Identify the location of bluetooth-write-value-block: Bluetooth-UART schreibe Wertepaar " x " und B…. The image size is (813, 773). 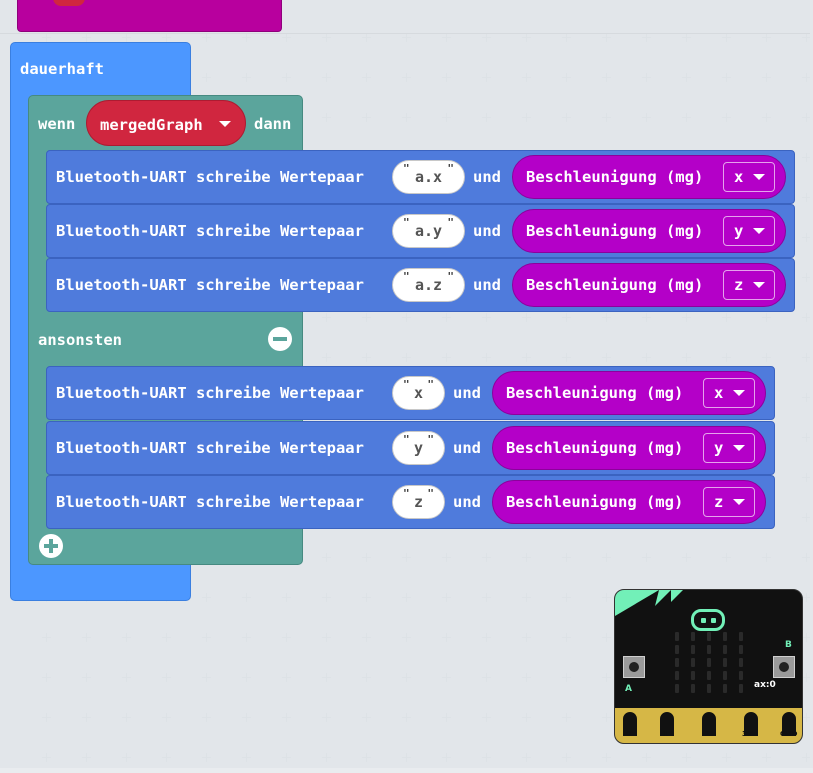
(410, 393).